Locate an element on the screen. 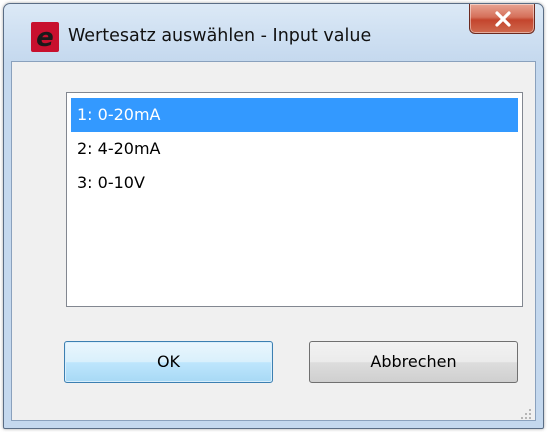  ok-button: OK is located at coordinates (168, 362).